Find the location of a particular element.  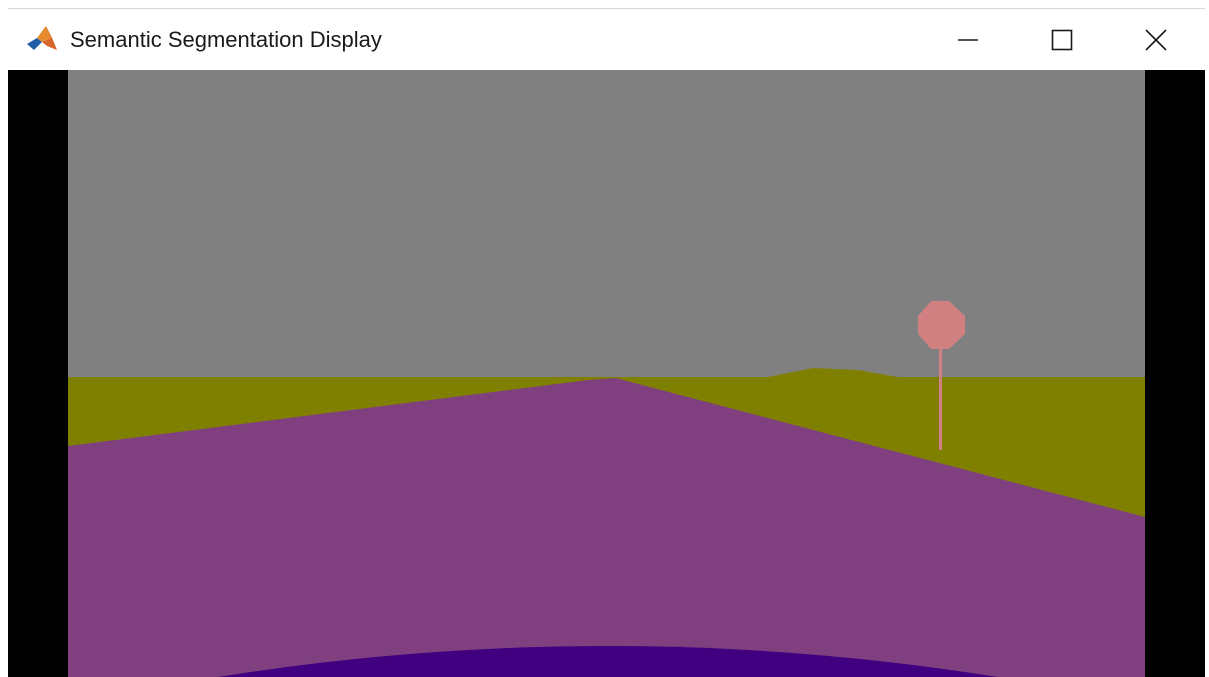

minimize-icon is located at coordinates (968, 40).